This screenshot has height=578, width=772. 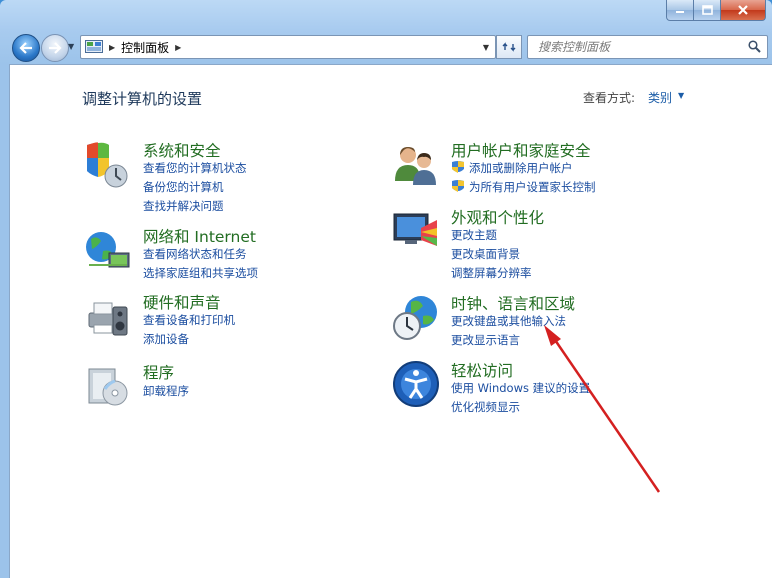 I want to click on network-globe-icon, so click(x=108, y=250).